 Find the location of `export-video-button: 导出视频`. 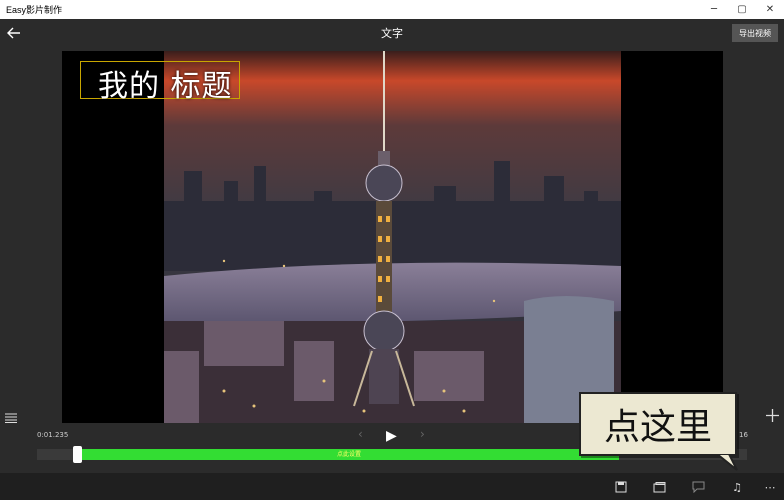

export-video-button: 导出视频 is located at coordinates (755, 33).